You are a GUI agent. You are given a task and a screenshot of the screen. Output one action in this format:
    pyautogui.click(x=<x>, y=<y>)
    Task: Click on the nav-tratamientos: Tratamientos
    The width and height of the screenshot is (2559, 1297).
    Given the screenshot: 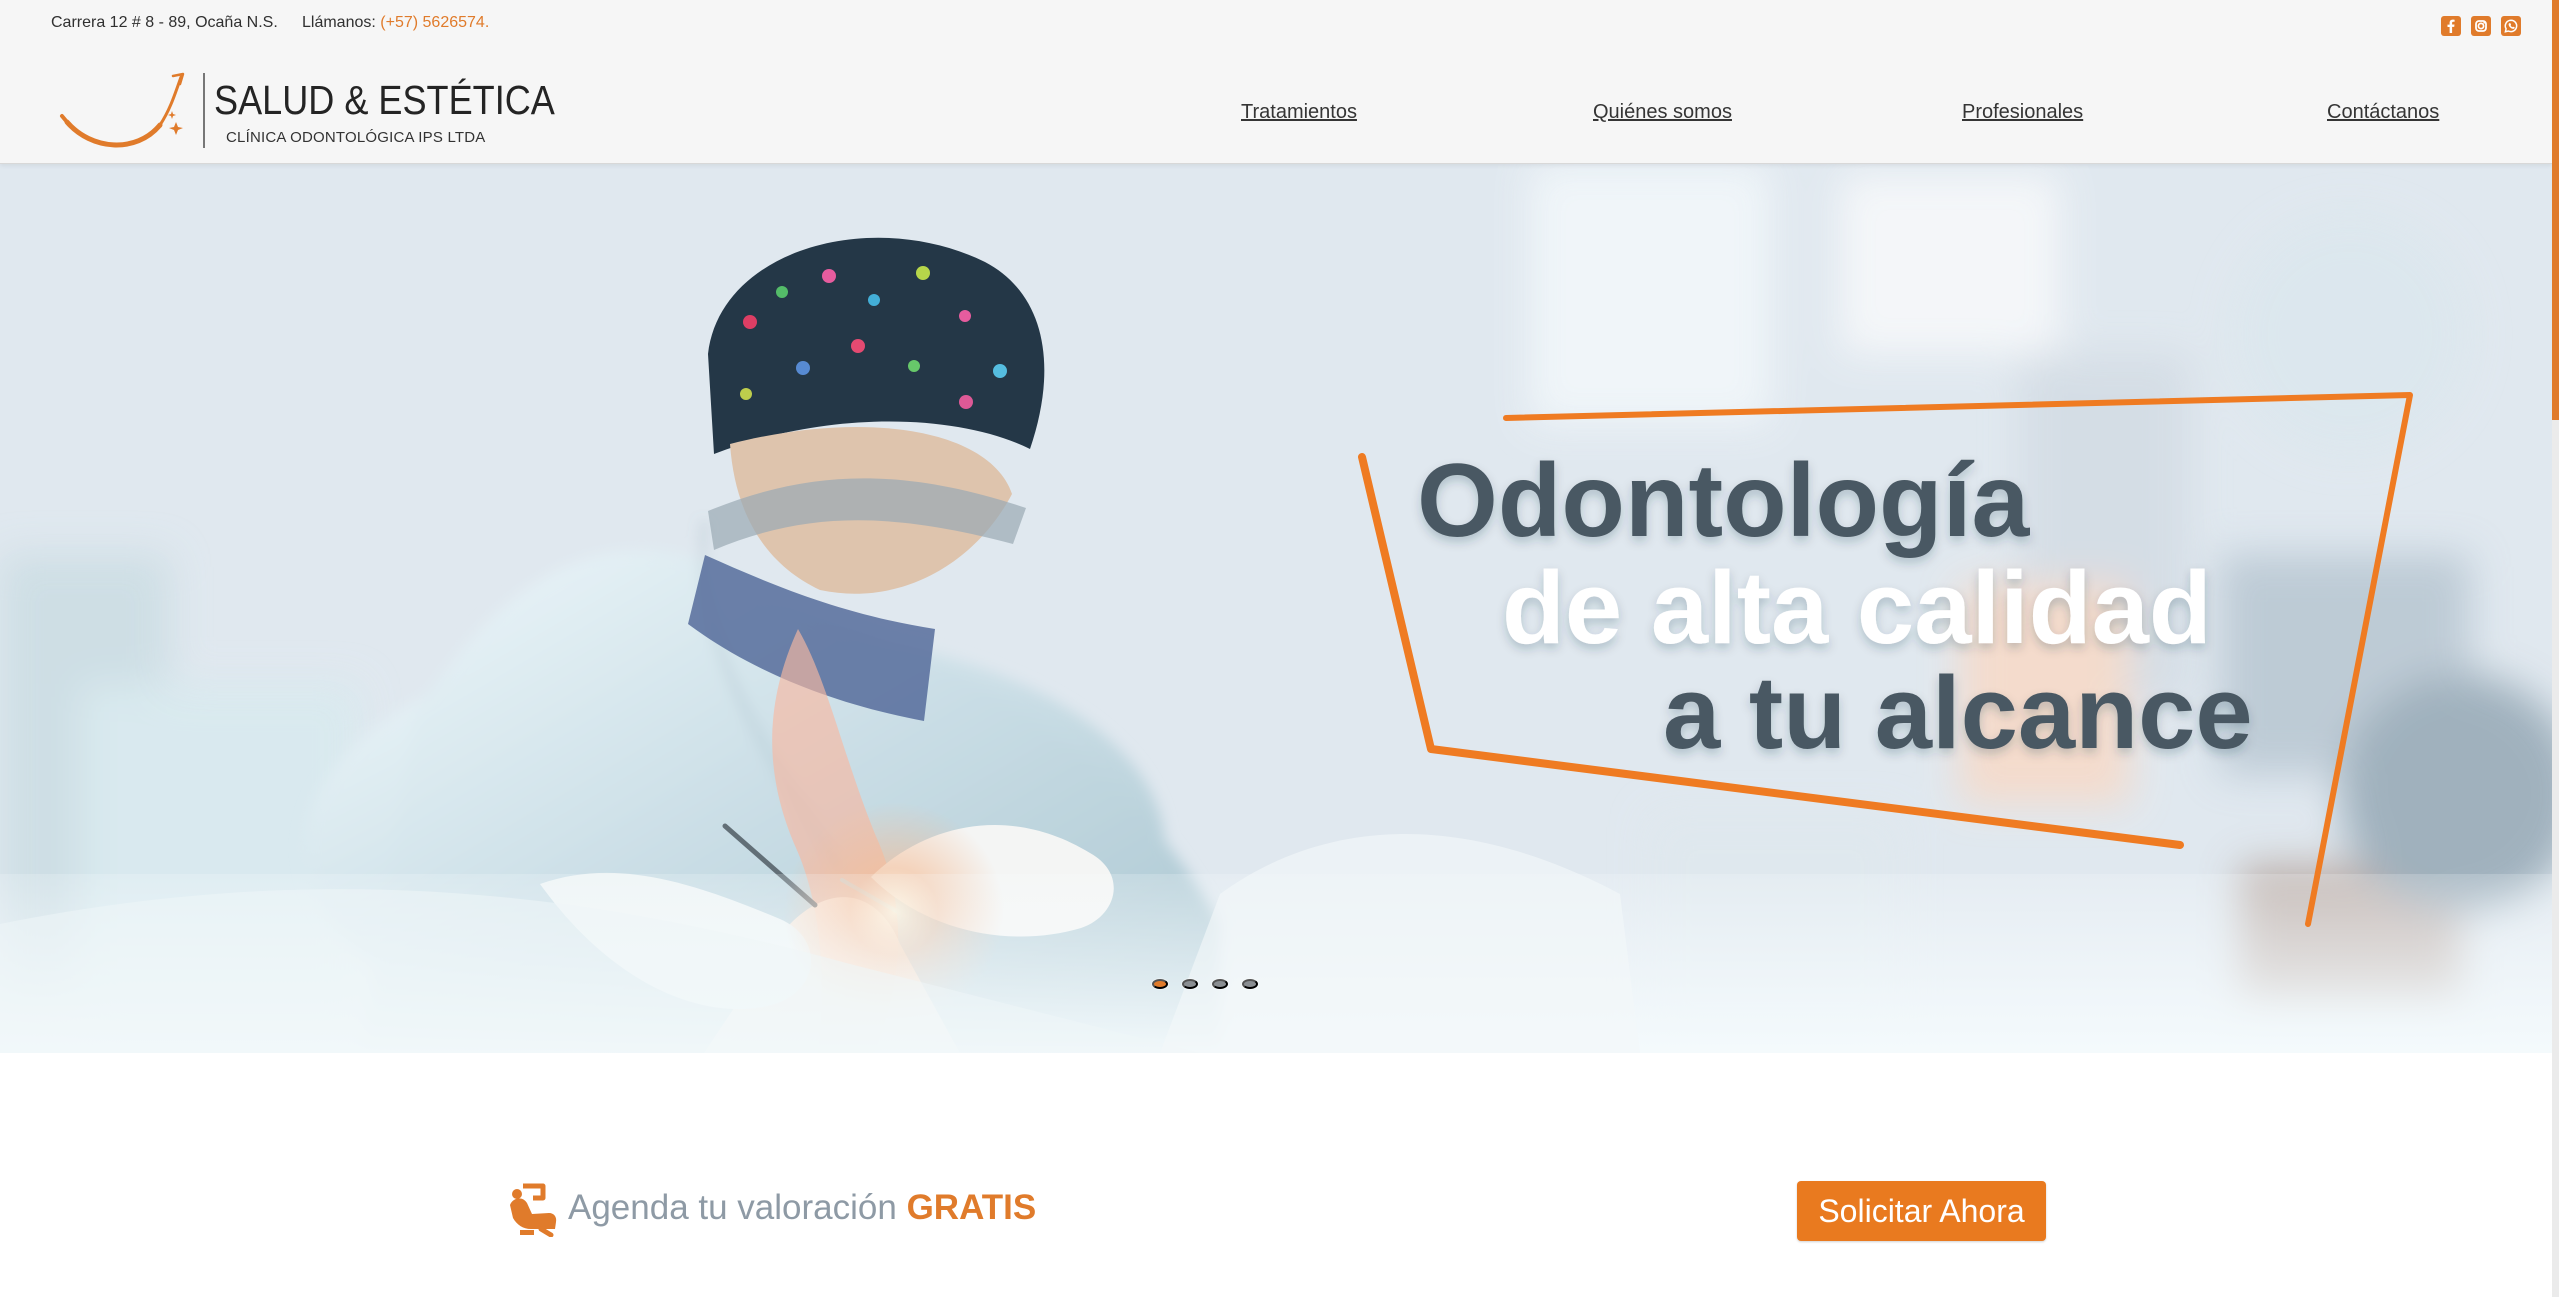 What is the action you would take?
    pyautogui.click(x=1299, y=112)
    